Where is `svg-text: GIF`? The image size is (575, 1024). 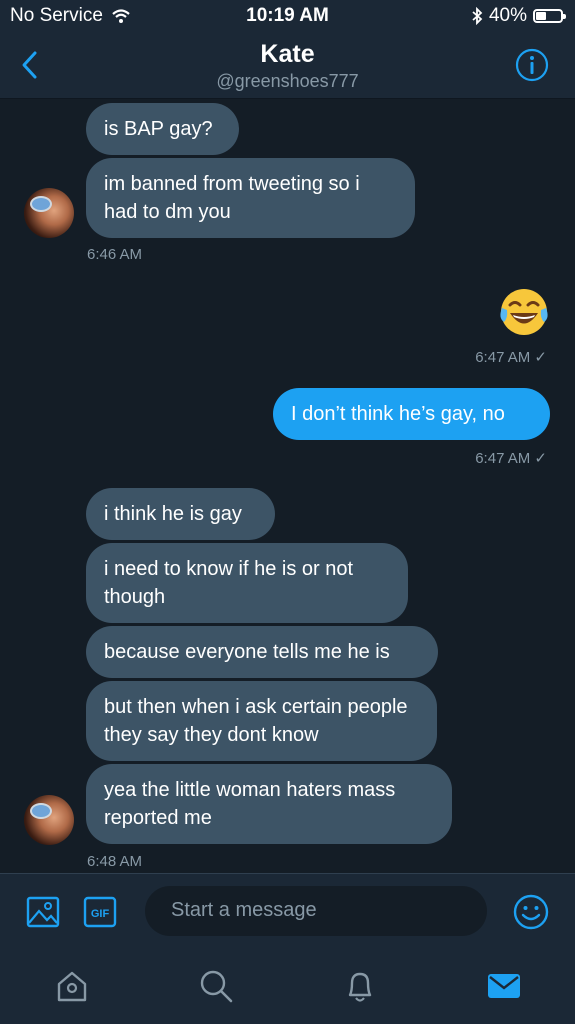 svg-text: GIF is located at coordinates (100, 914).